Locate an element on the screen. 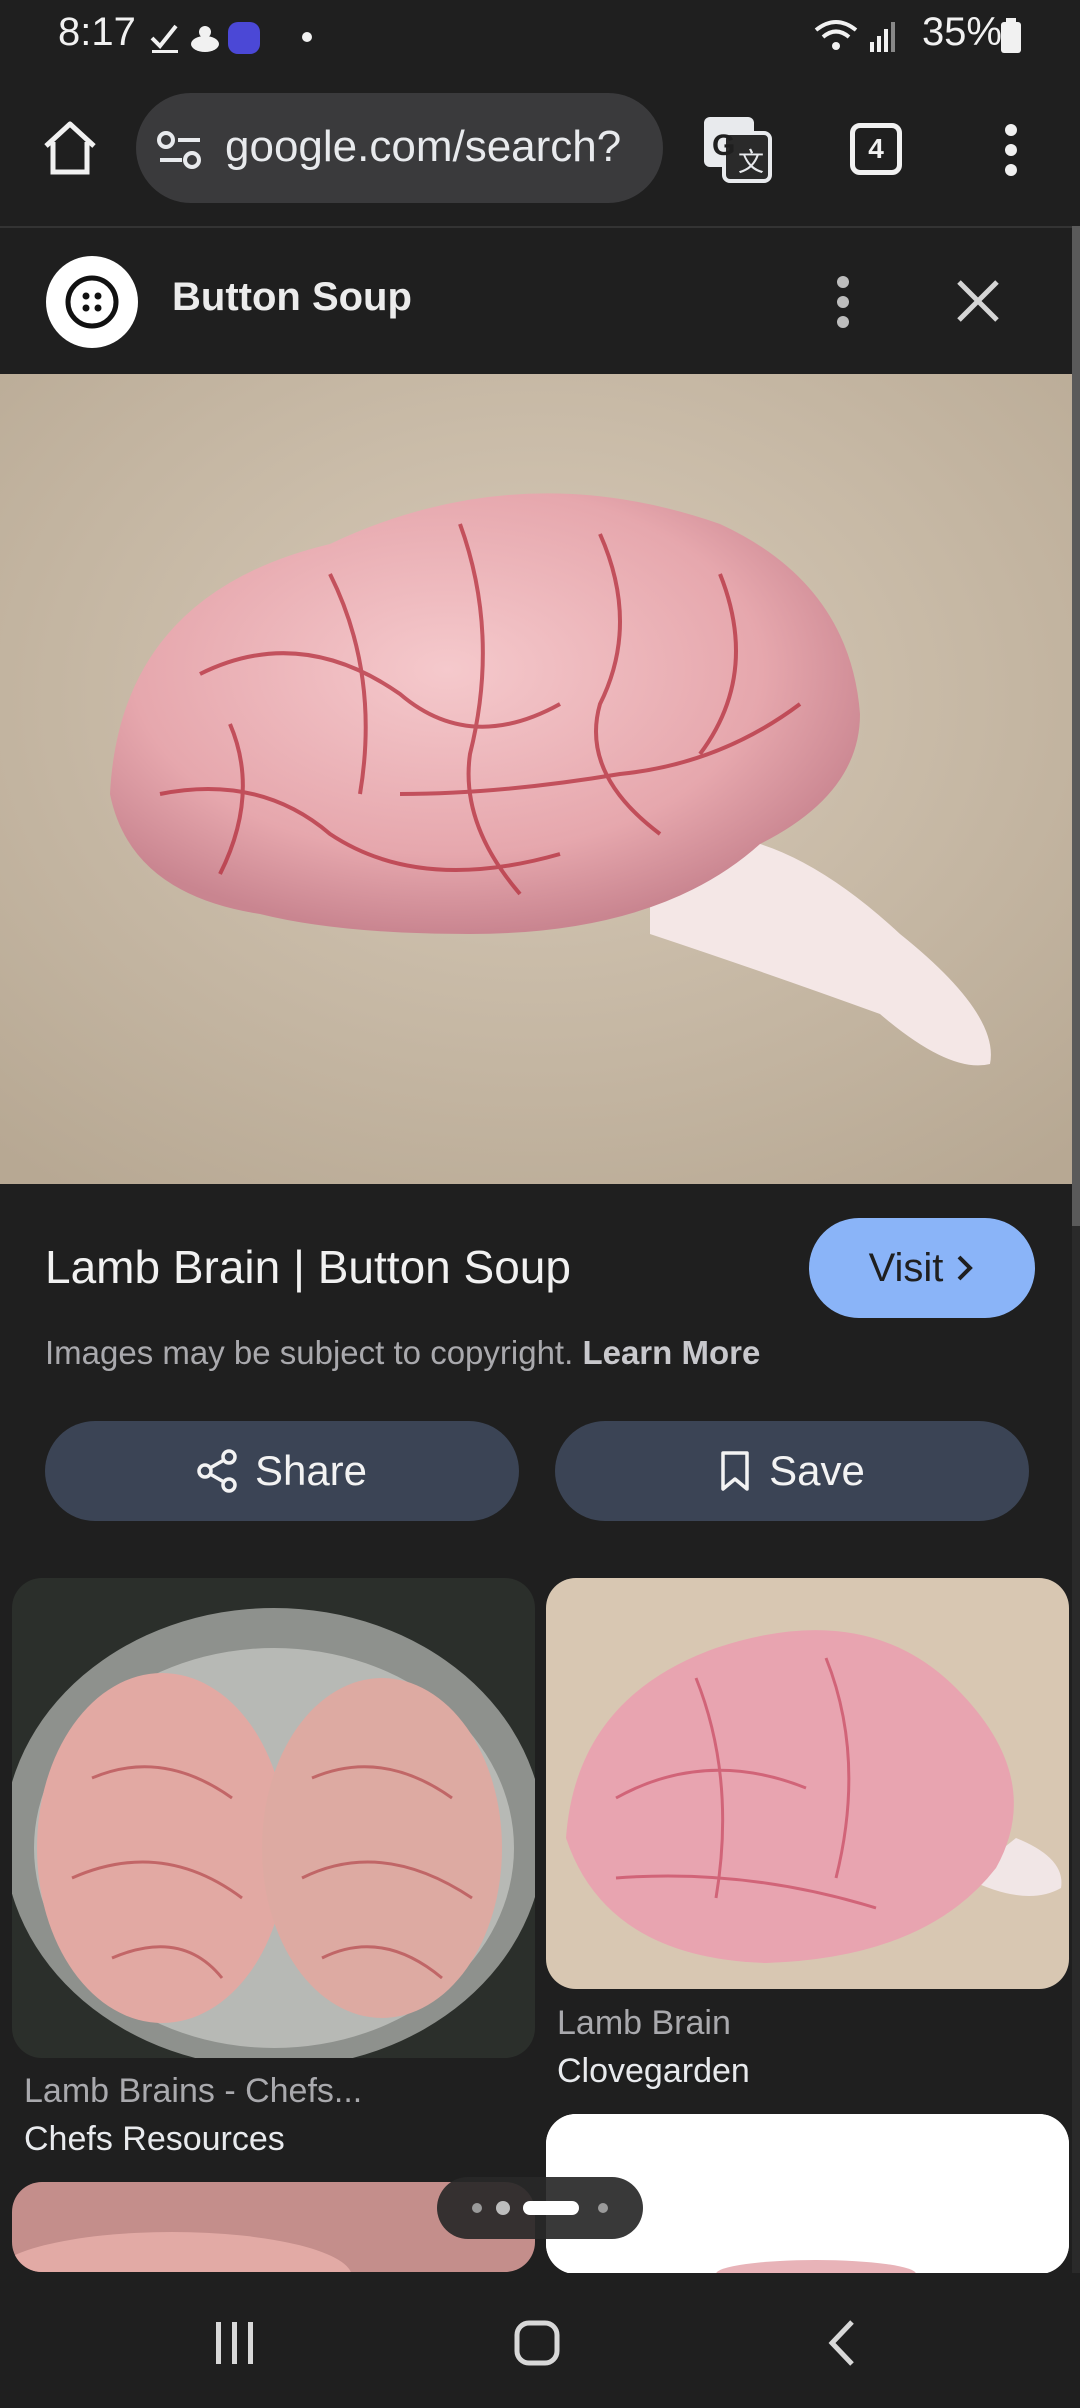  address-text: google.com/search? is located at coordinates (423, 147).